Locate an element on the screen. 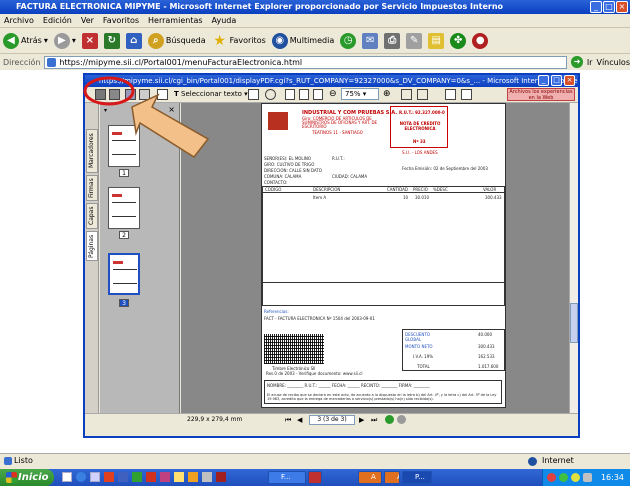 This screenshot has height=486, width=630. fit-page-icon is located at coordinates (290, 94).